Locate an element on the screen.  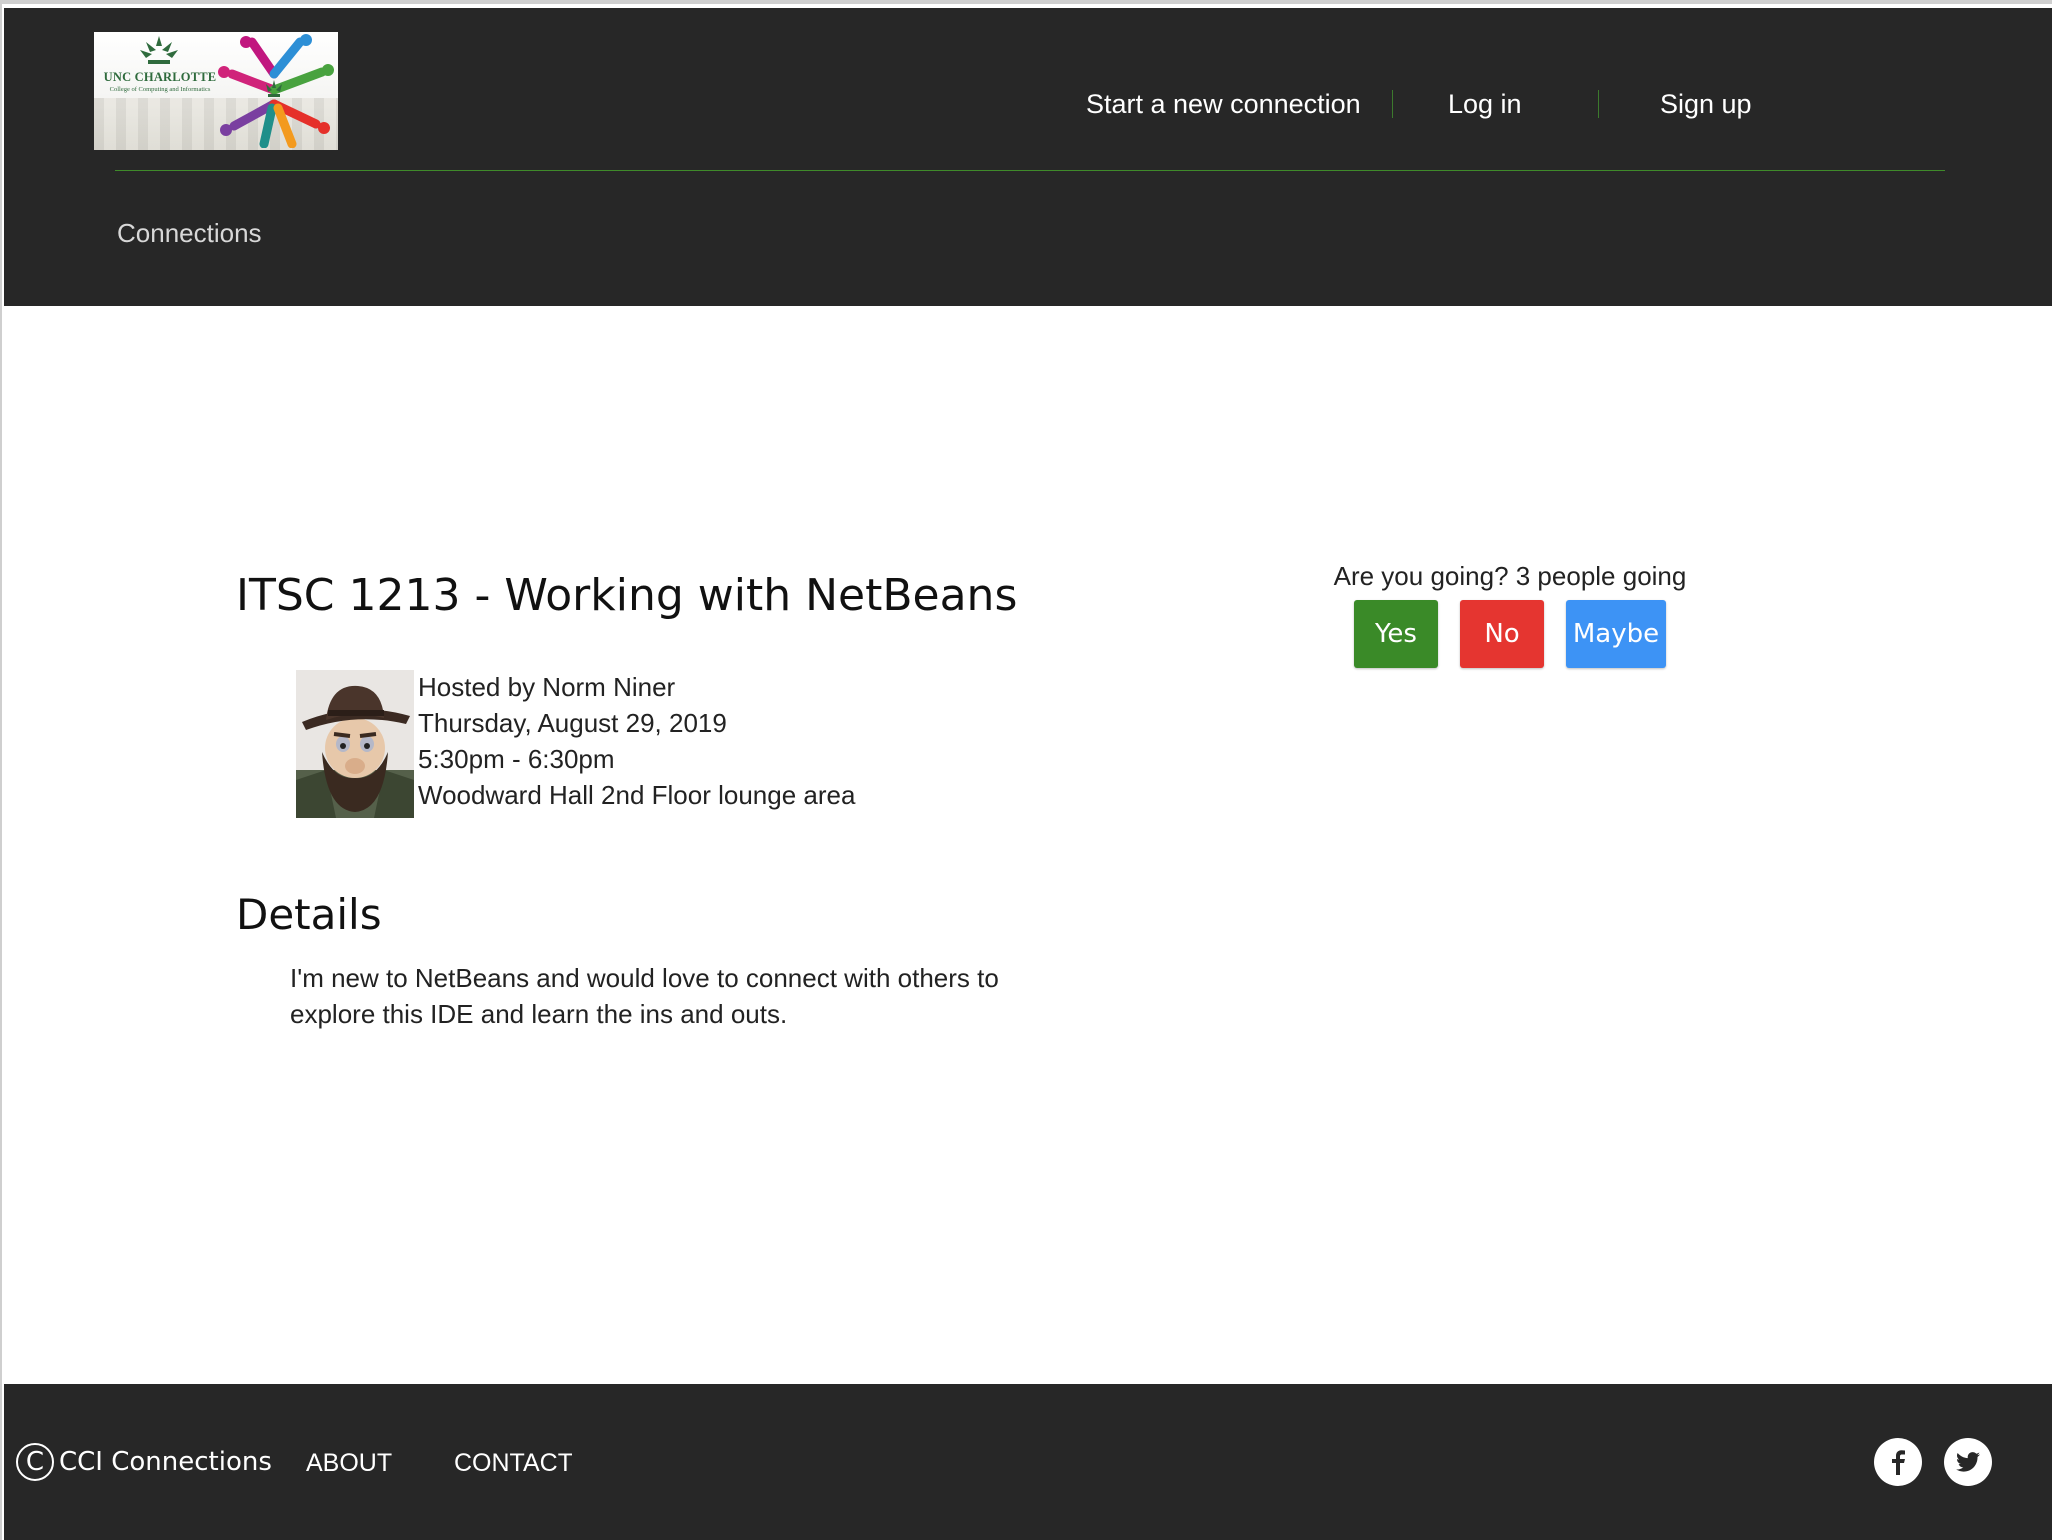
event-title: ITSC 1213 - Working with NetBeans is located at coordinates (627, 595).